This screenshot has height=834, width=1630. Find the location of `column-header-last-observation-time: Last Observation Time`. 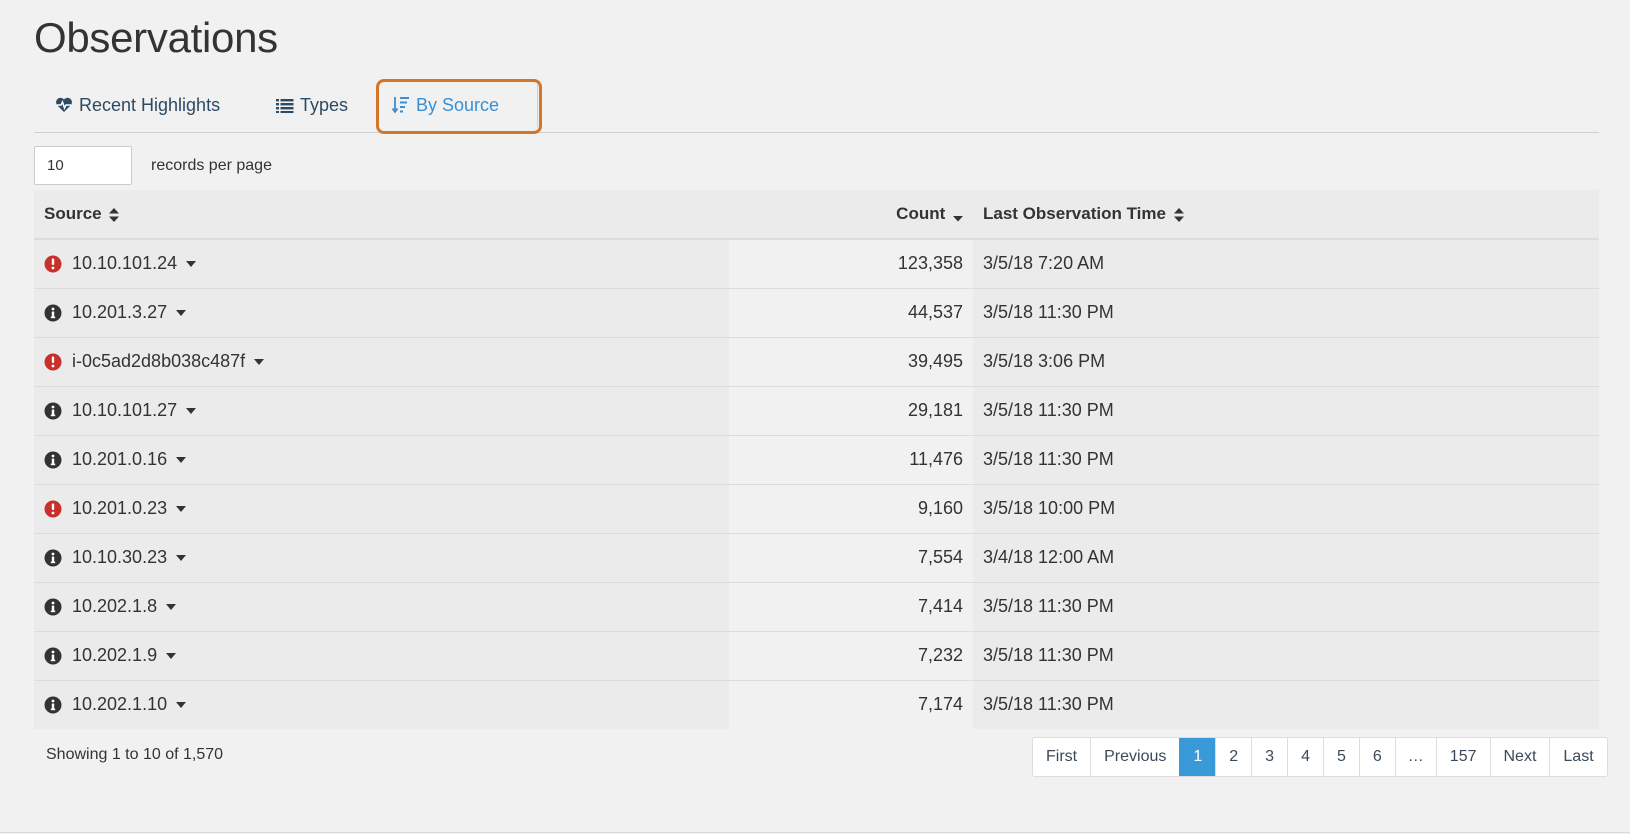

column-header-last-observation-time: Last Observation Time is located at coordinates (1286, 215).